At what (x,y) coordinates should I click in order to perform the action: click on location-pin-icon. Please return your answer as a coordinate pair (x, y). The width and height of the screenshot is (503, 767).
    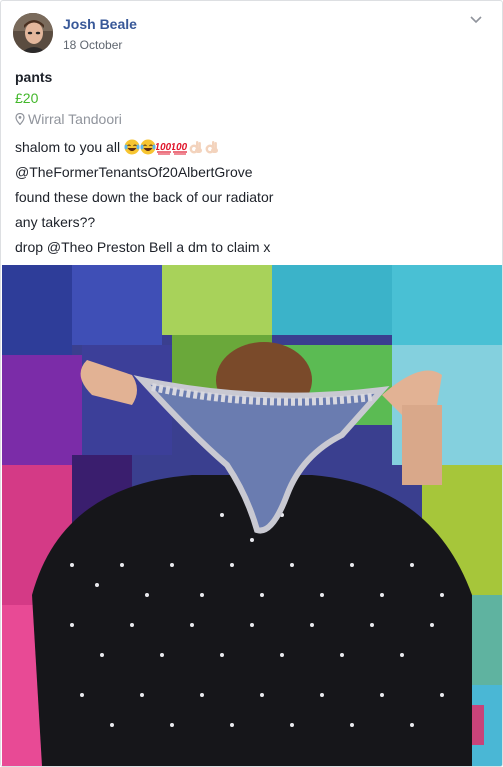
    Looking at the image, I should click on (20, 119).